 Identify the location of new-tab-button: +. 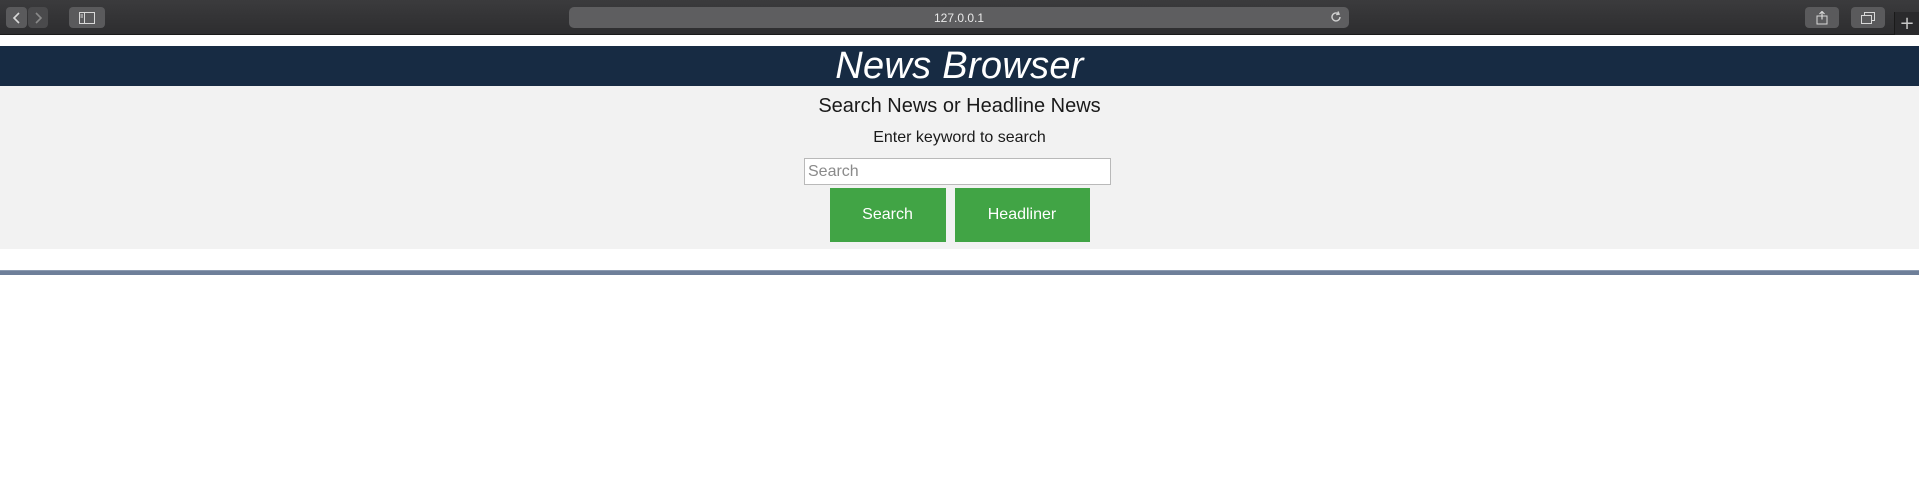
(1906, 23).